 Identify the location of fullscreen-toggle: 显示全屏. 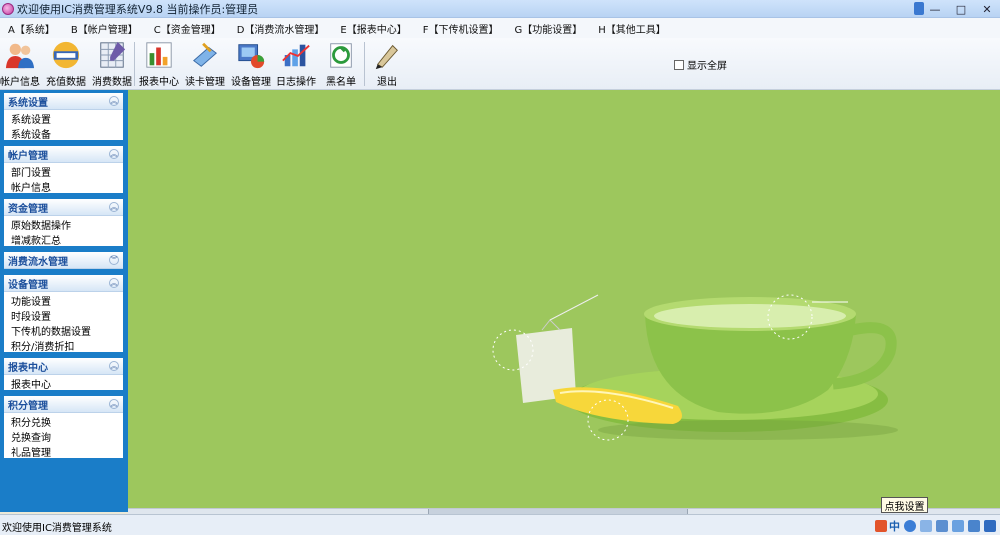
(700, 64).